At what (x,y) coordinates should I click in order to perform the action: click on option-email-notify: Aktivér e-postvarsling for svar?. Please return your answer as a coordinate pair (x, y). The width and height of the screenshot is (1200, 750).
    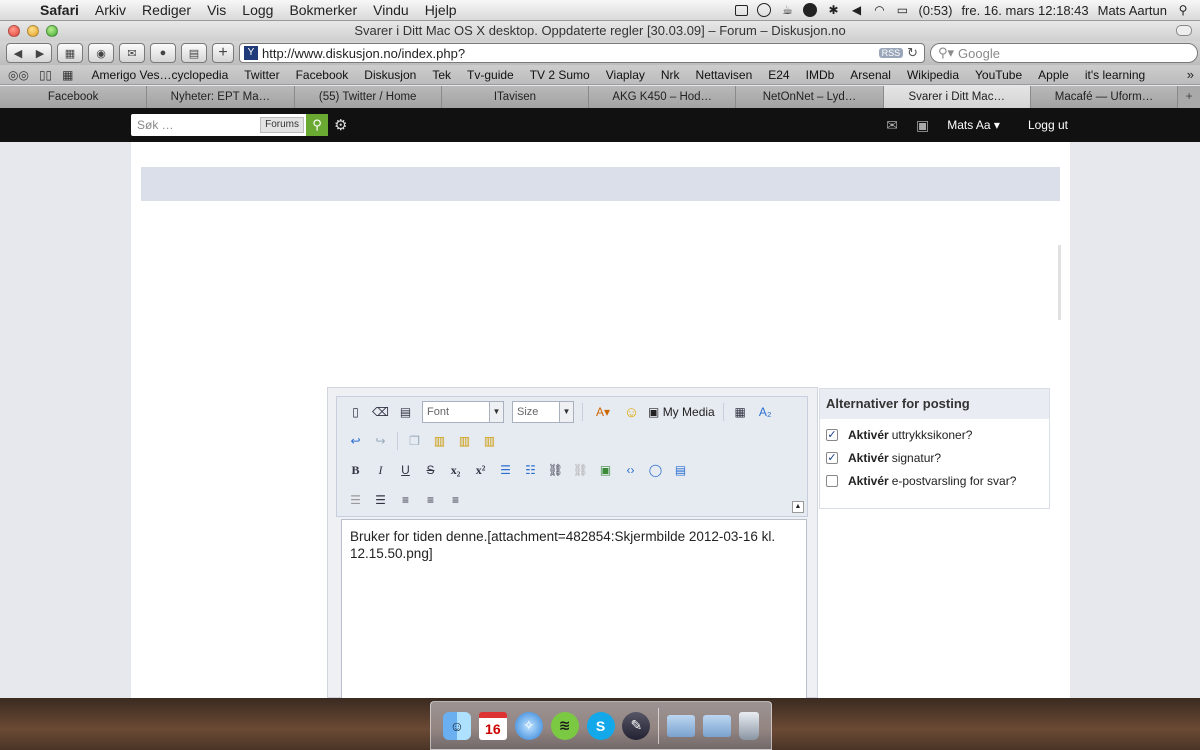
    Looking at the image, I should click on (934, 480).